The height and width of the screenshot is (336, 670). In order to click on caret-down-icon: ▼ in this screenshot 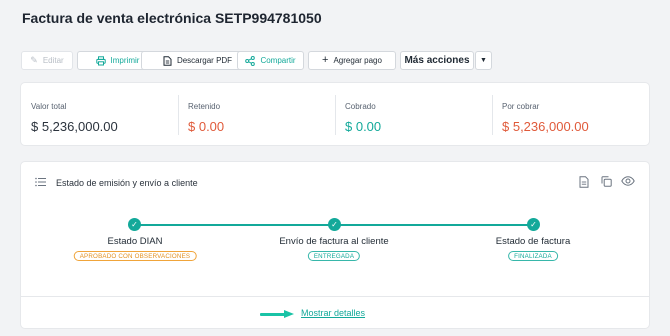, I will do `click(483, 60)`.